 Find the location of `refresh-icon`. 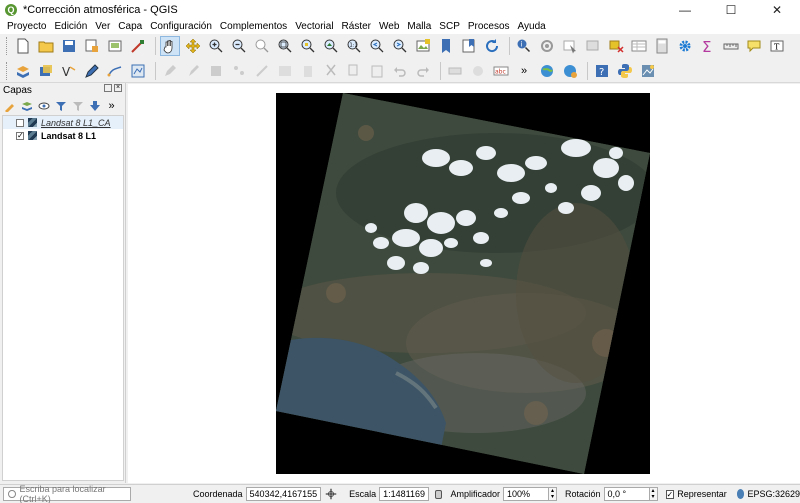

refresh-icon is located at coordinates (492, 46).